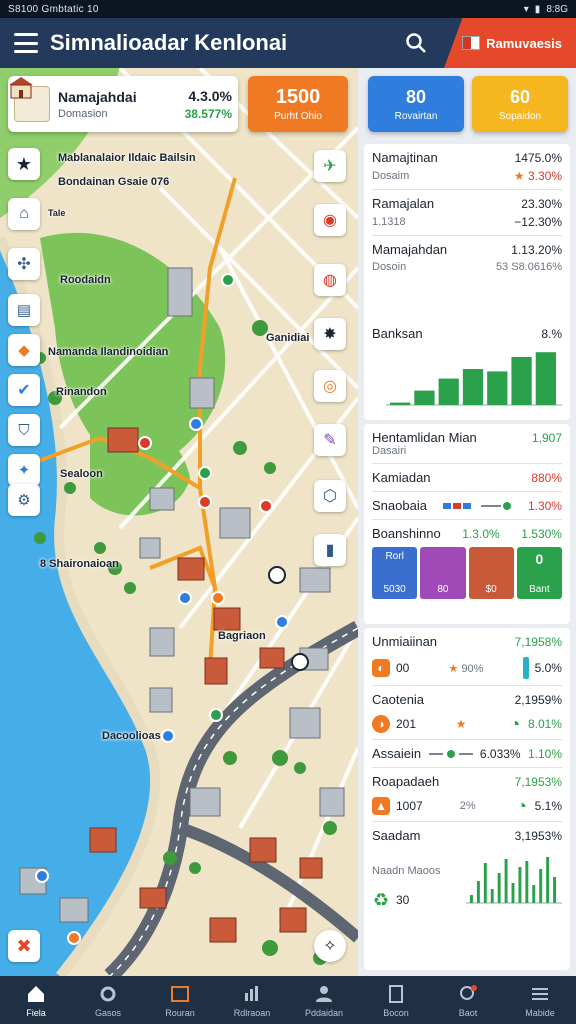  What do you see at coordinates (26, 43) in the screenshot?
I see `menu-icon` at bounding box center [26, 43].